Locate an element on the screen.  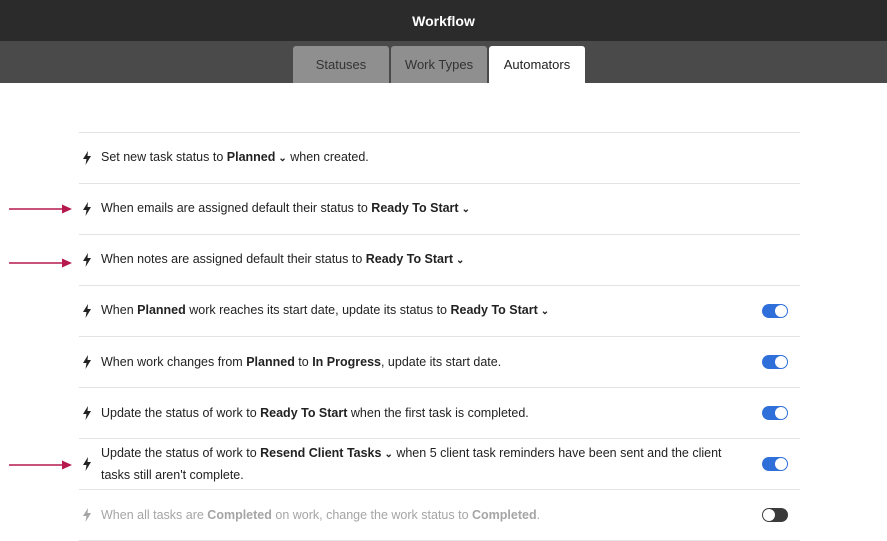
status-dropdown: Planned ⌄ is located at coordinates (257, 157).